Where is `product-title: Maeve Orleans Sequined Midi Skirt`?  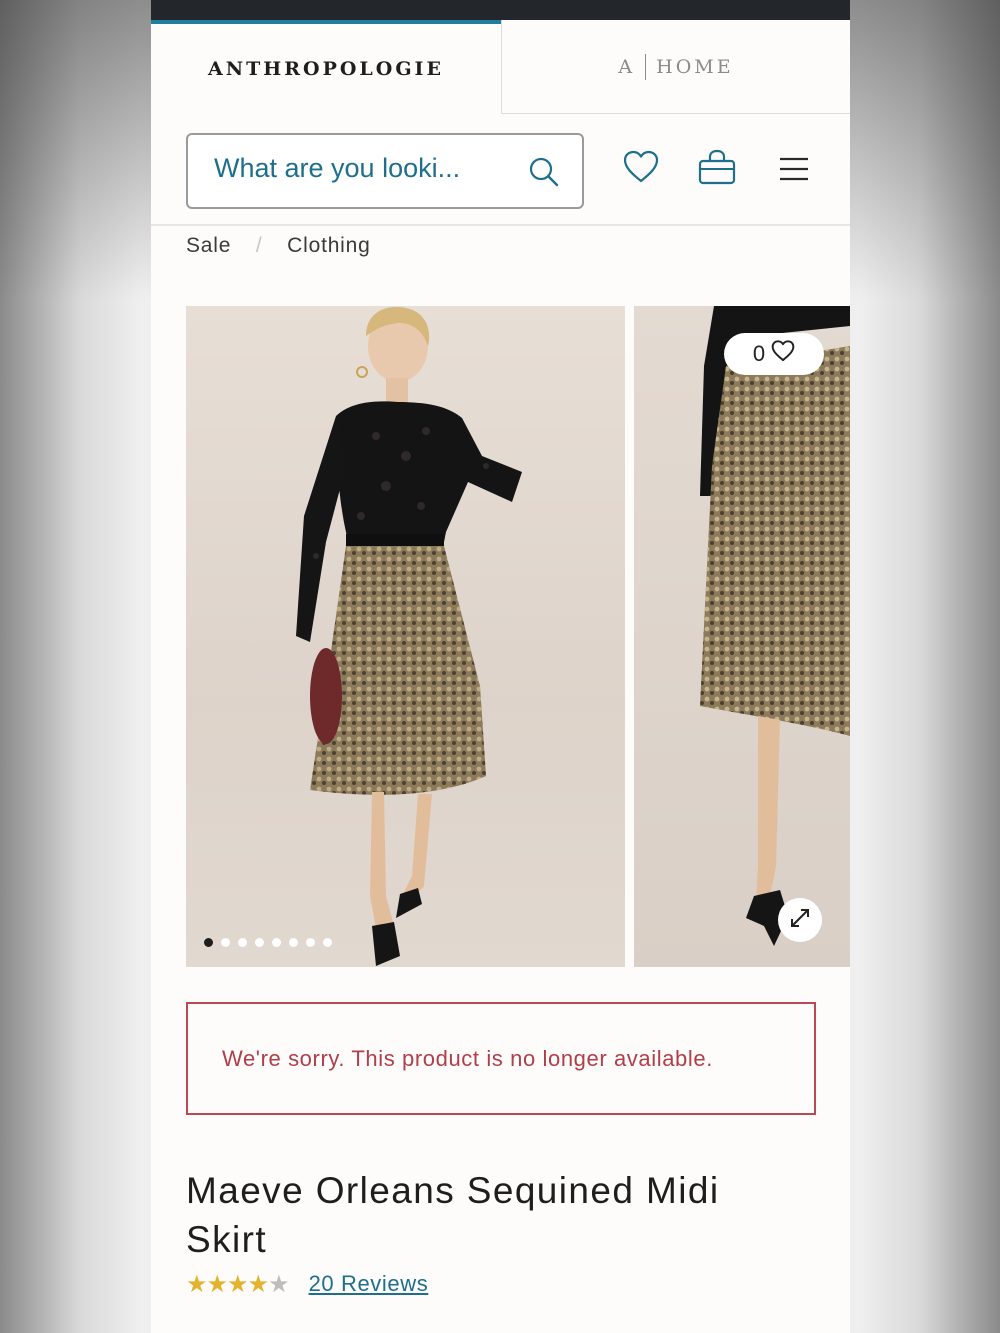 product-title: Maeve Orleans Sequined Midi Skirt is located at coordinates (453, 1215).